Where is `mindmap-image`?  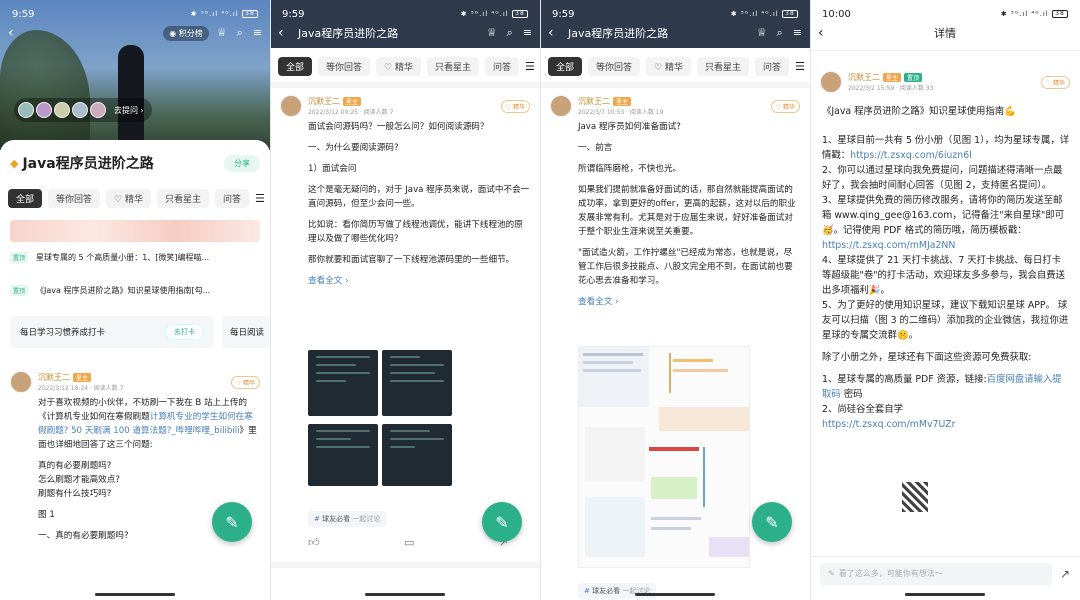
mindmap-image is located at coordinates (664, 457).